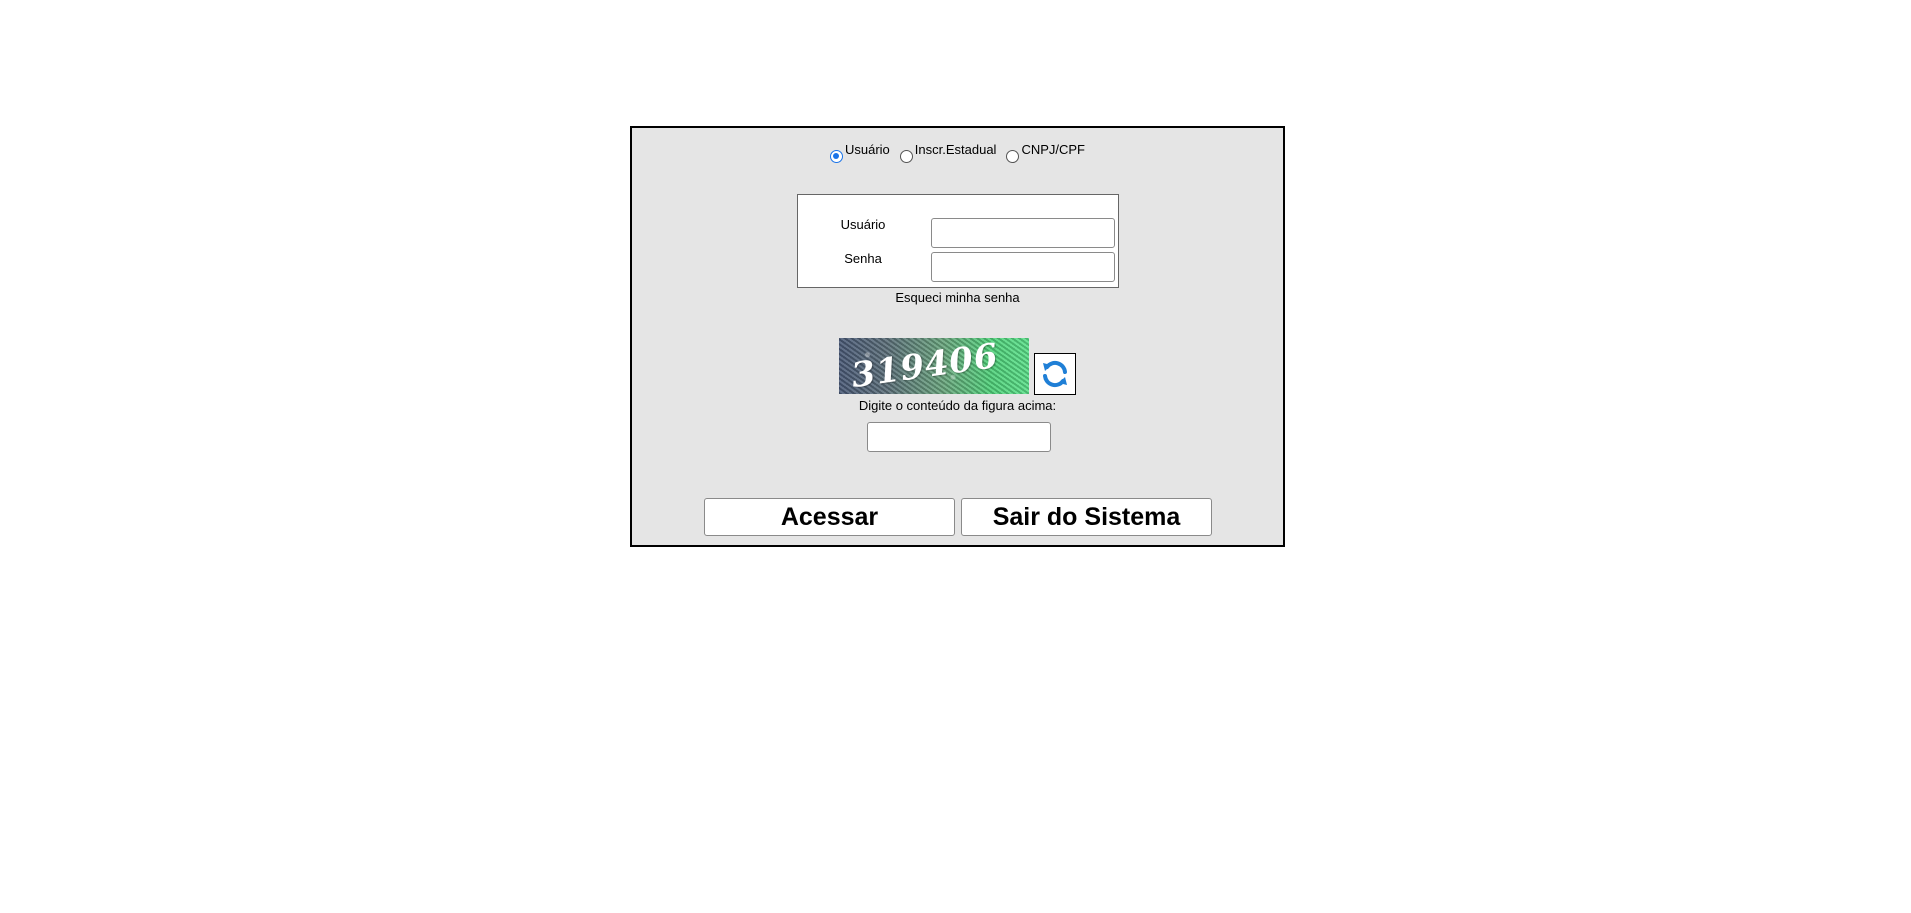 This screenshot has width=1911, height=913. I want to click on radio-option-inscr-estadual: Inscr.Estadual, so click(948, 152).